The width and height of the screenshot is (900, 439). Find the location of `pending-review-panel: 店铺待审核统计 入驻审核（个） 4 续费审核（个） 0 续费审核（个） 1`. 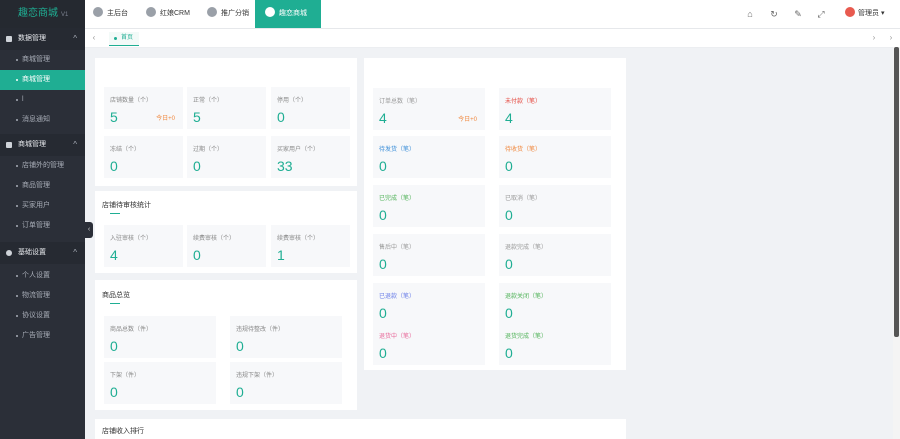

pending-review-panel: 店铺待审核统计 入驻审核（个） 4 续费审核（个） 0 续费审核（个） 1 is located at coordinates (226, 232).